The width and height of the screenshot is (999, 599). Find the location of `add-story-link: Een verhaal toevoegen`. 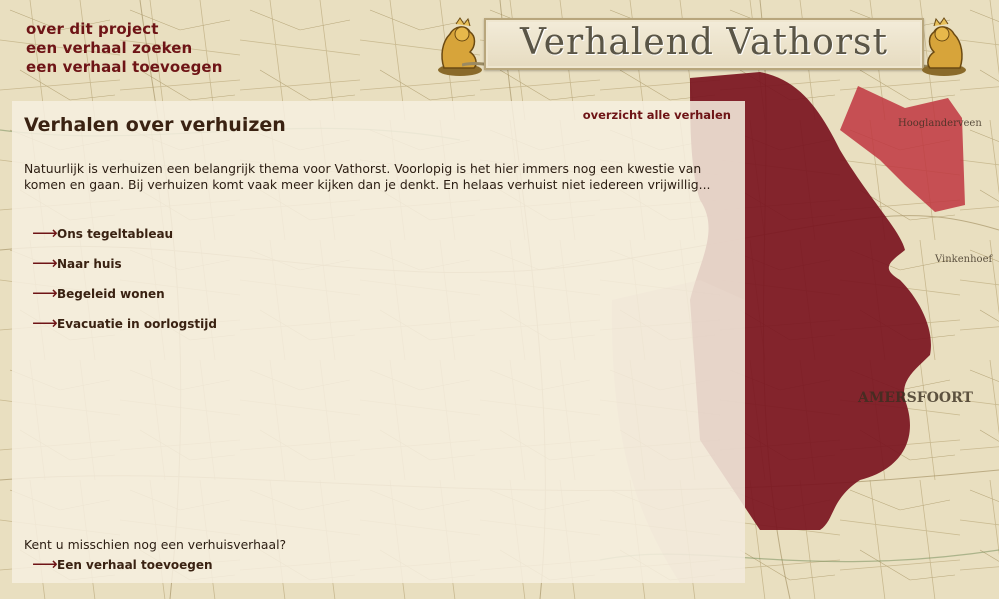

add-story-link: Een verhaal toevoegen is located at coordinates (135, 565).